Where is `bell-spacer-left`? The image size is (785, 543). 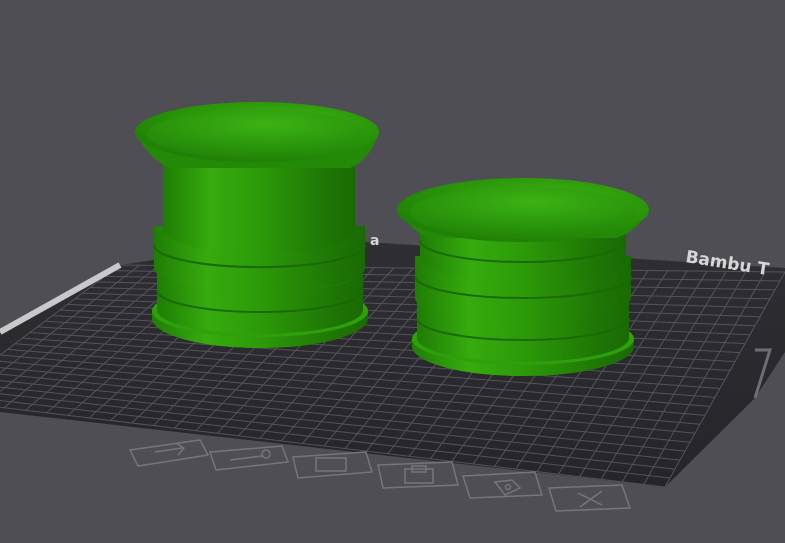 bell-spacer-left is located at coordinates (257, 225).